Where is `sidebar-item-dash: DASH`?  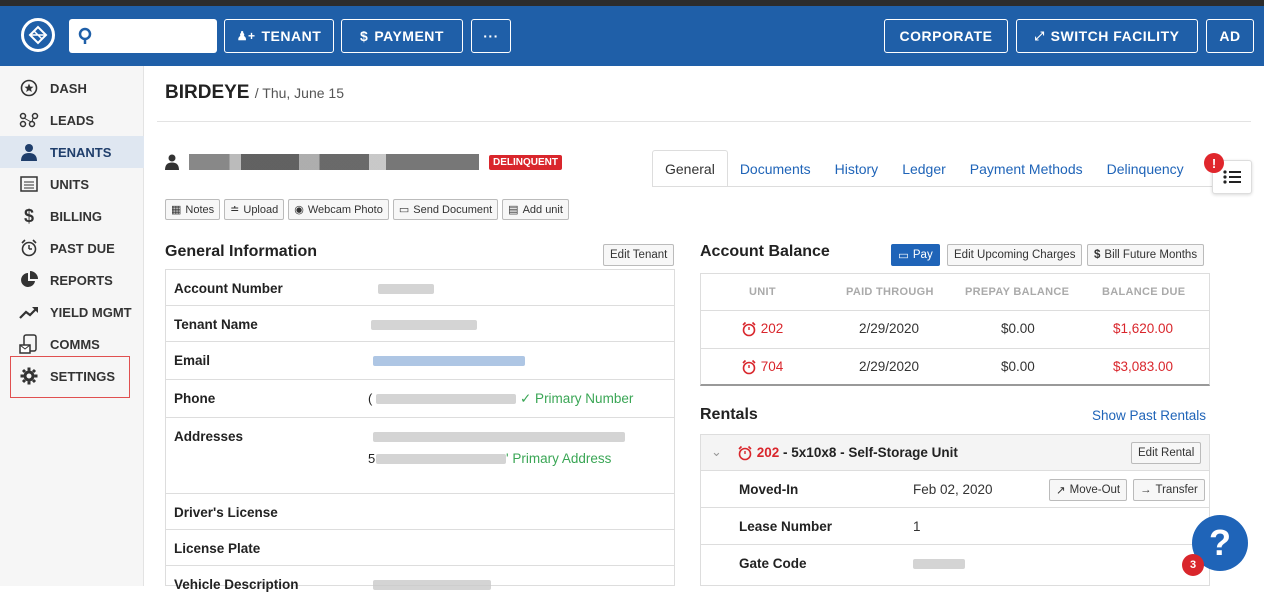 sidebar-item-dash: DASH is located at coordinates (72, 88).